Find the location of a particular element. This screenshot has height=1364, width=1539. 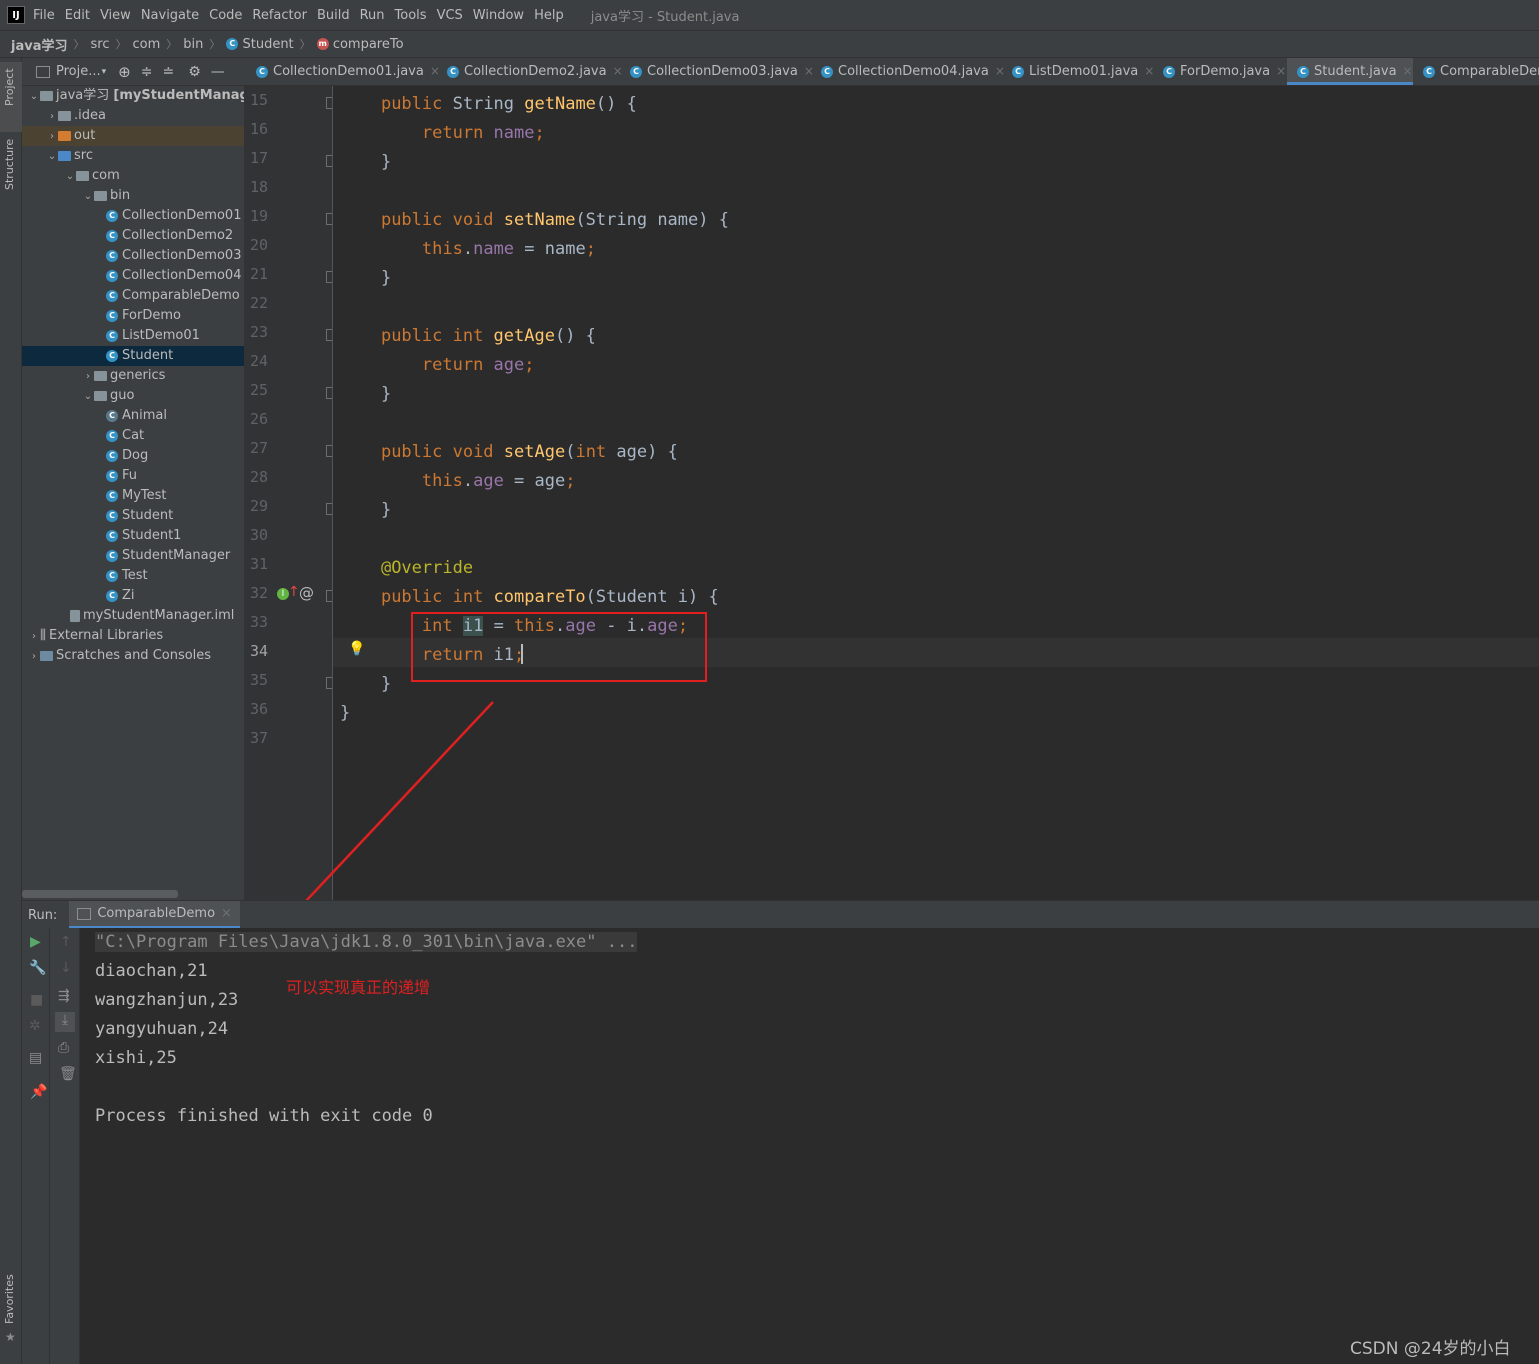

pin-icon: 📌 is located at coordinates (38, 1092).